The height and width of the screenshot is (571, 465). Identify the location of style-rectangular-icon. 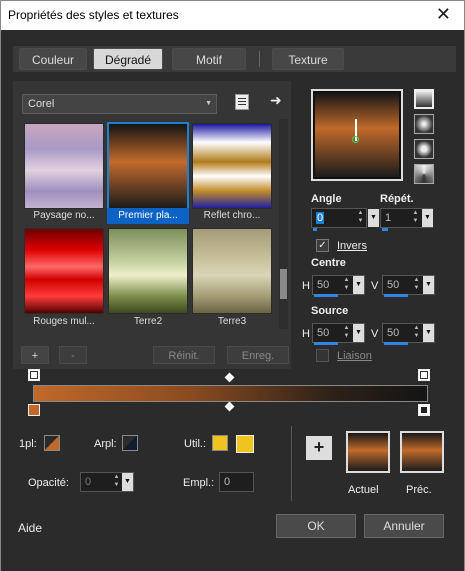
(424, 124).